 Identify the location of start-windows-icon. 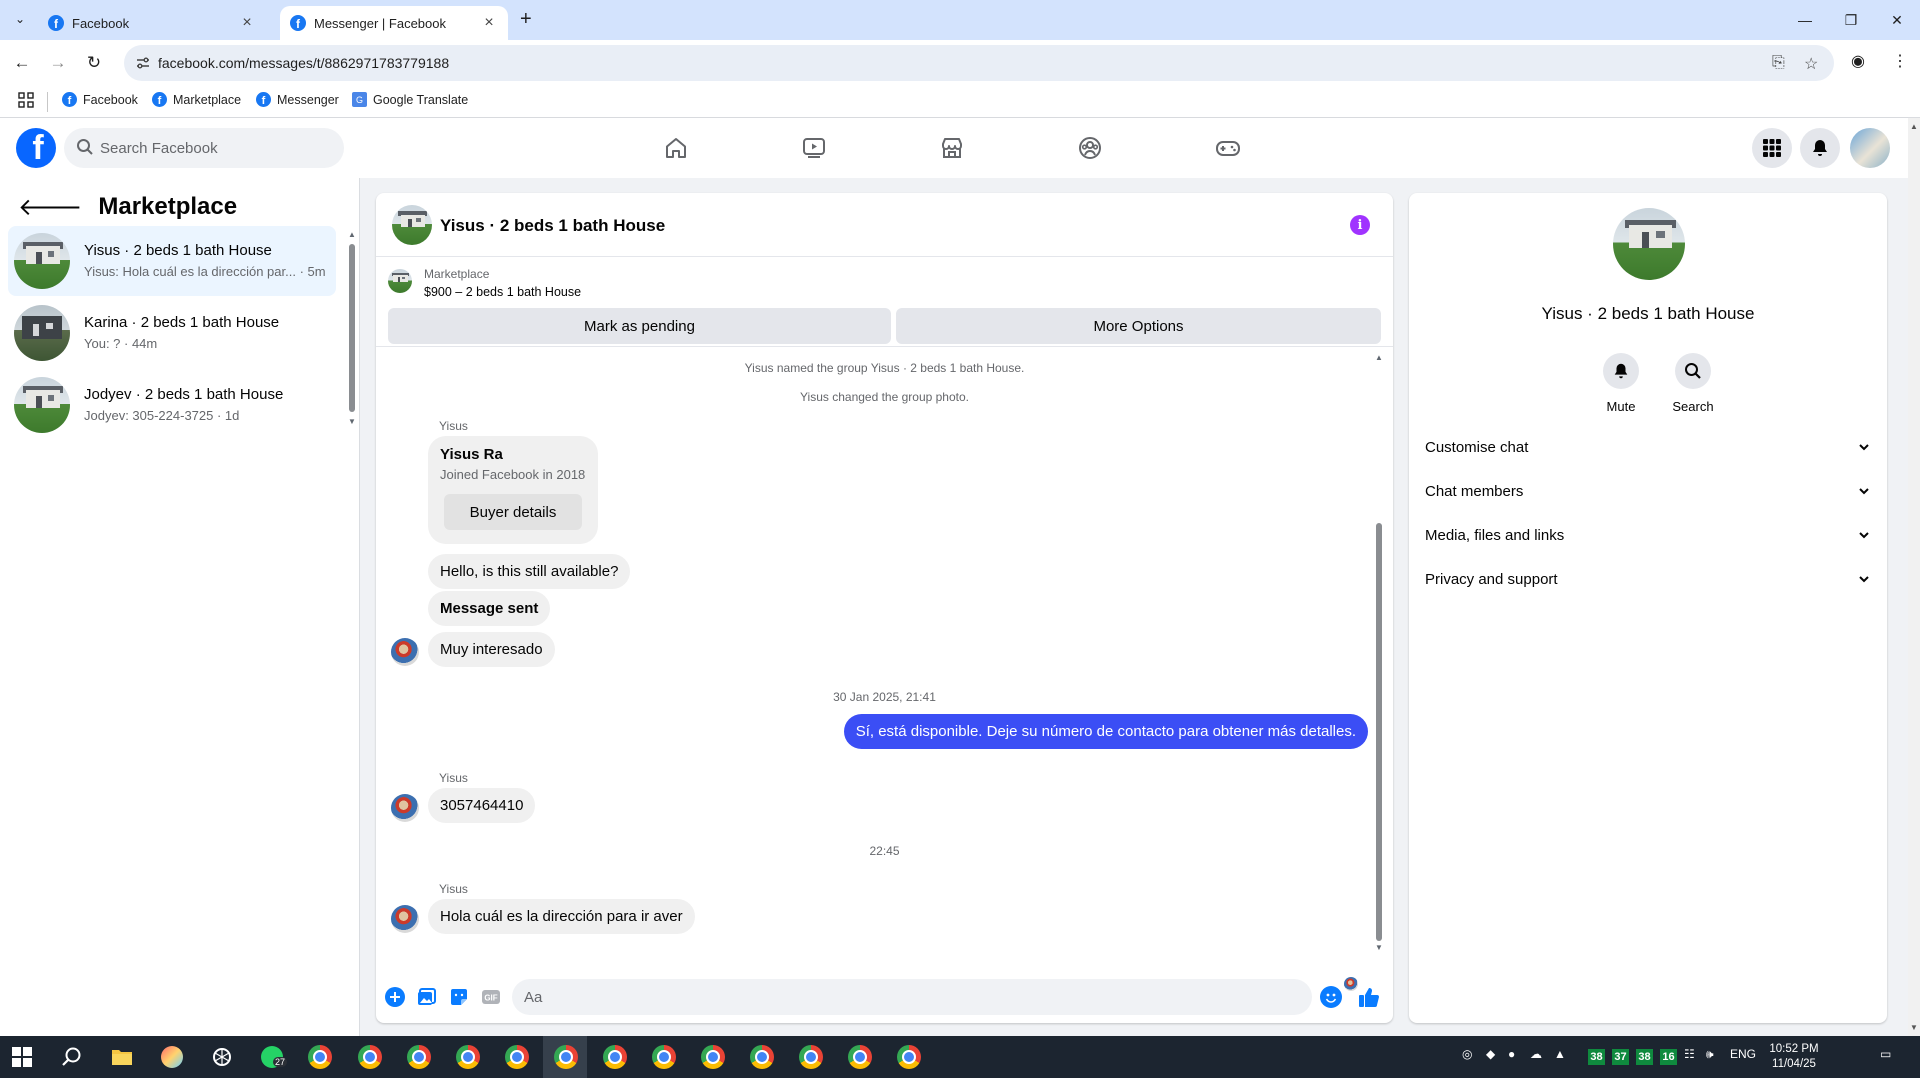
(22, 1057).